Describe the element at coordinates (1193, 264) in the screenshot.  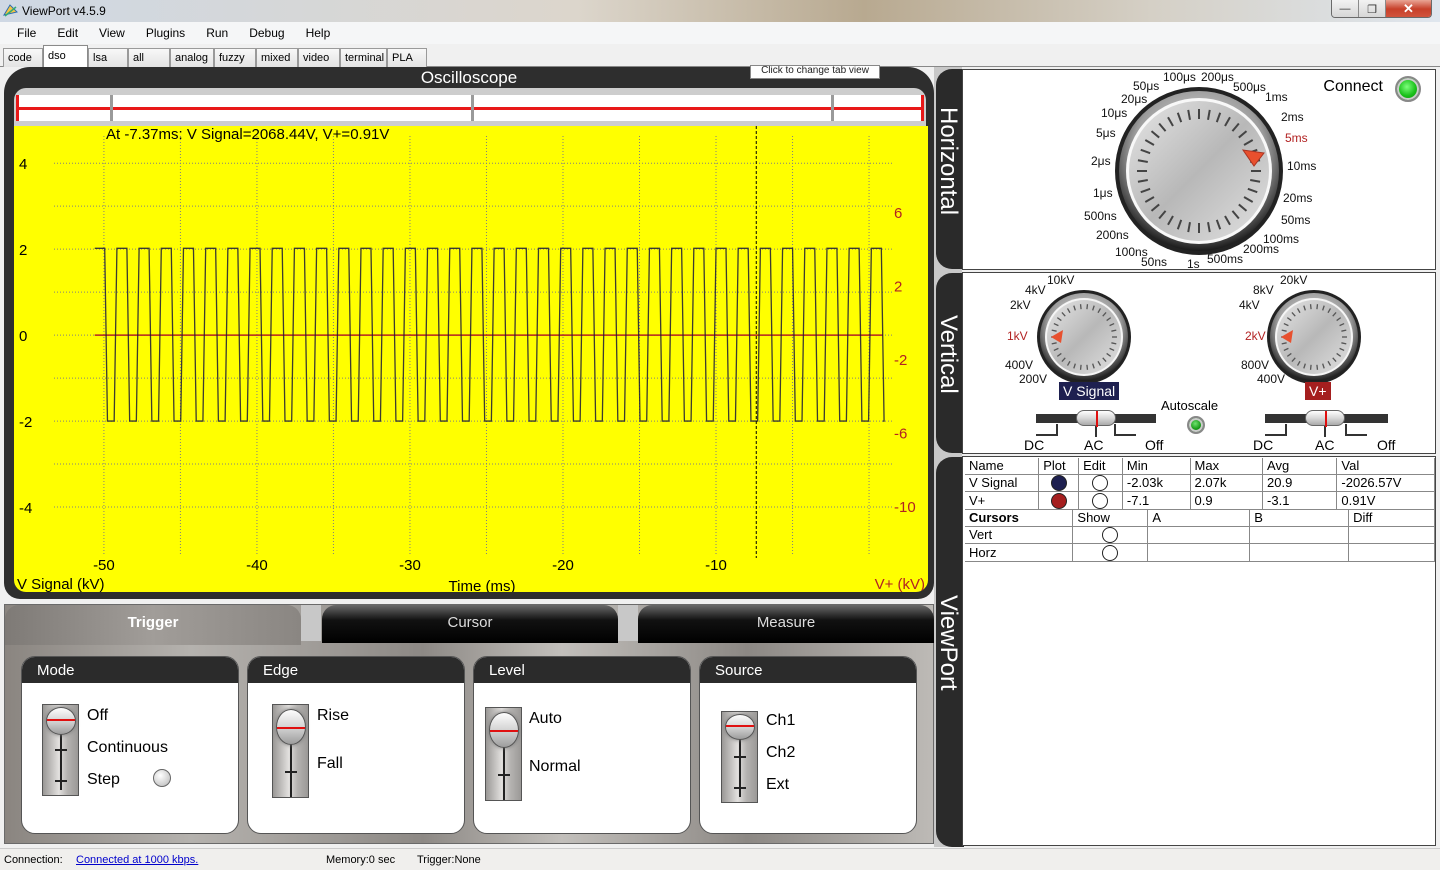
I see `timebase-label: 1s` at that location.